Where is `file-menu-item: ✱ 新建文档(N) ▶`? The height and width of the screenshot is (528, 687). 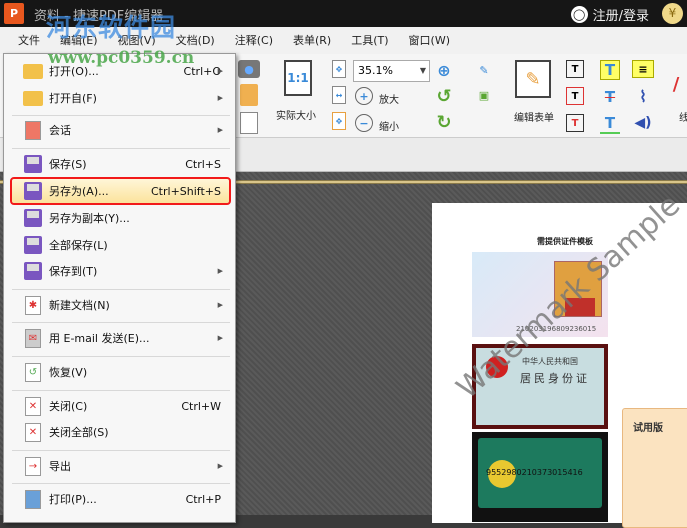
file-menu-item: ✱ 新建文档(N) ▶ is located at coordinates (120, 305).